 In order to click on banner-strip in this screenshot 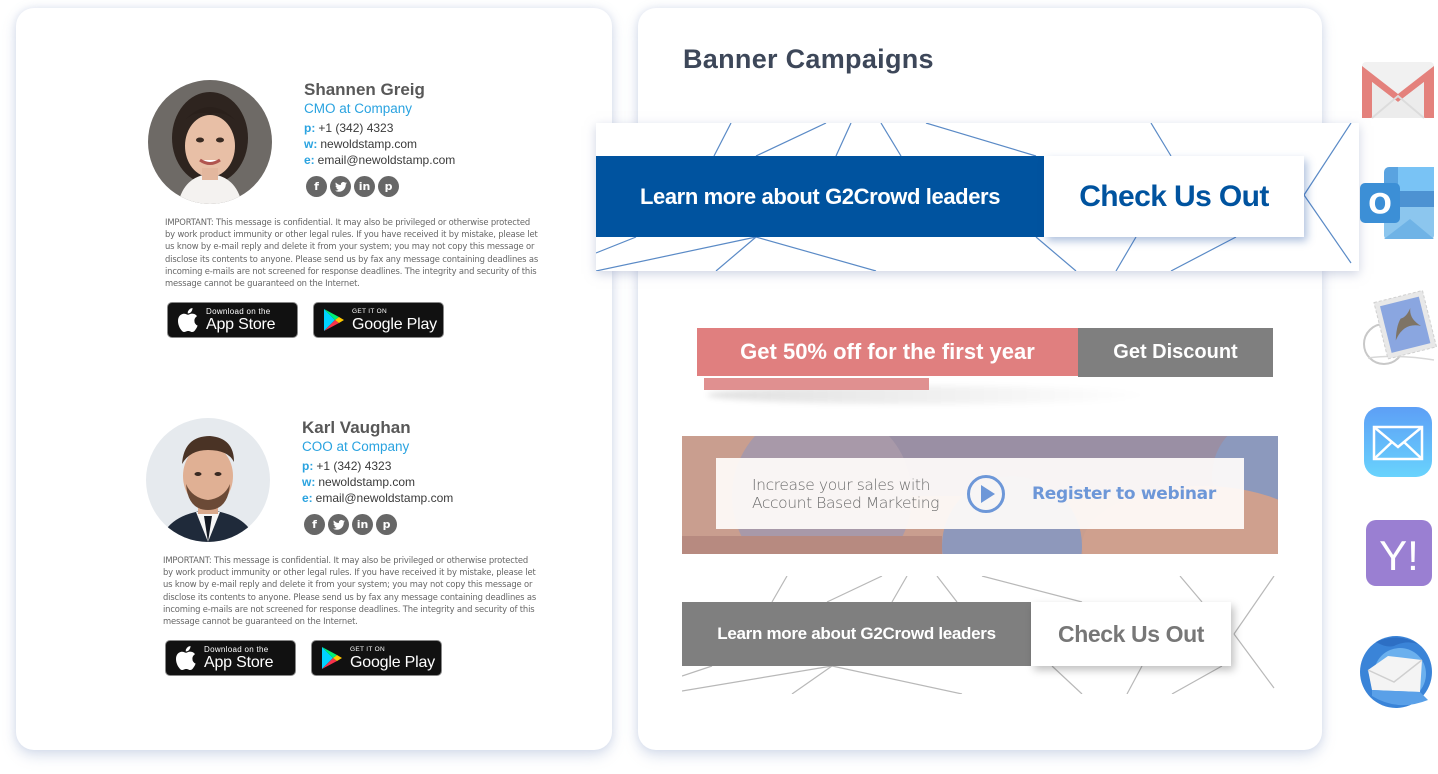, I will do `click(816, 384)`.